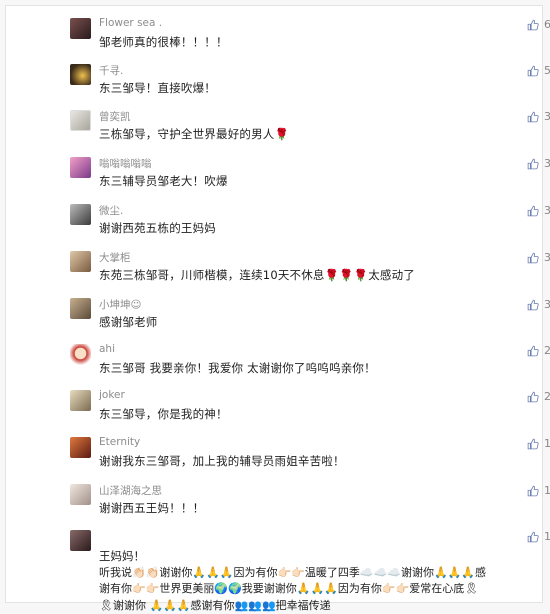 Image resolution: width=550 pixels, height=614 pixels. What do you see at coordinates (309, 573) in the screenshot?
I see `comment-text-line: 听我说👏🏻👏🏻谢谢你🙏🙏🙏因为有你👉🏻👉🏻温暖了四季☁️☁️☁️谢谢你🙏🙏🙏感` at bounding box center [309, 573].